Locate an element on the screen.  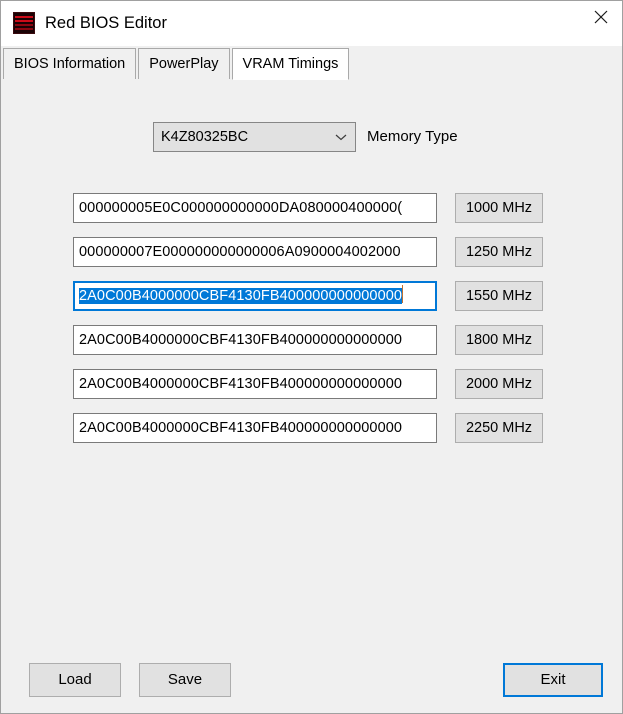
timing-input-1550mhz: 2A0C00B4000000CBF4130FB400000000000000 is located at coordinates (255, 296).